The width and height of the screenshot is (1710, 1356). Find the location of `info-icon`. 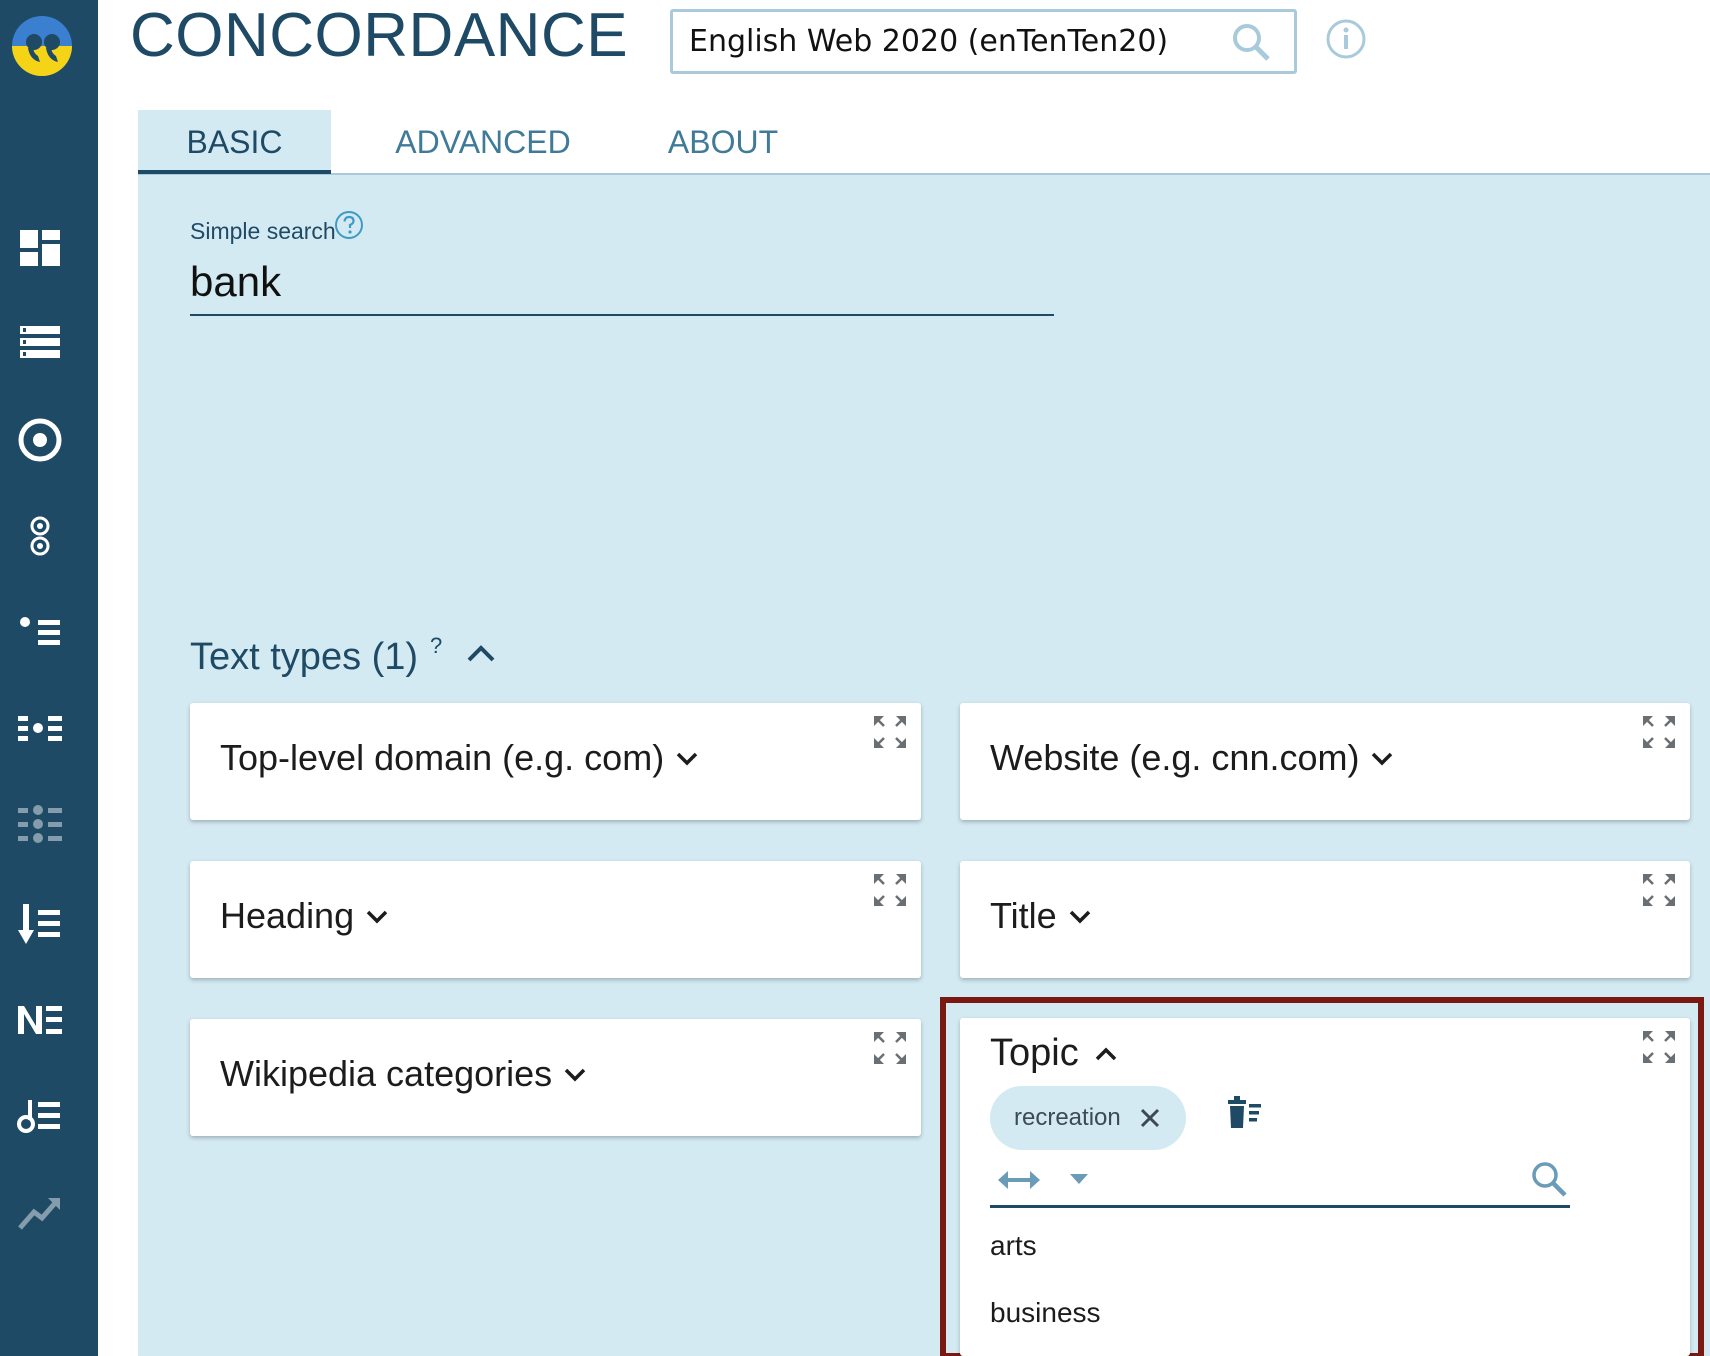

info-icon is located at coordinates (1346, 39).